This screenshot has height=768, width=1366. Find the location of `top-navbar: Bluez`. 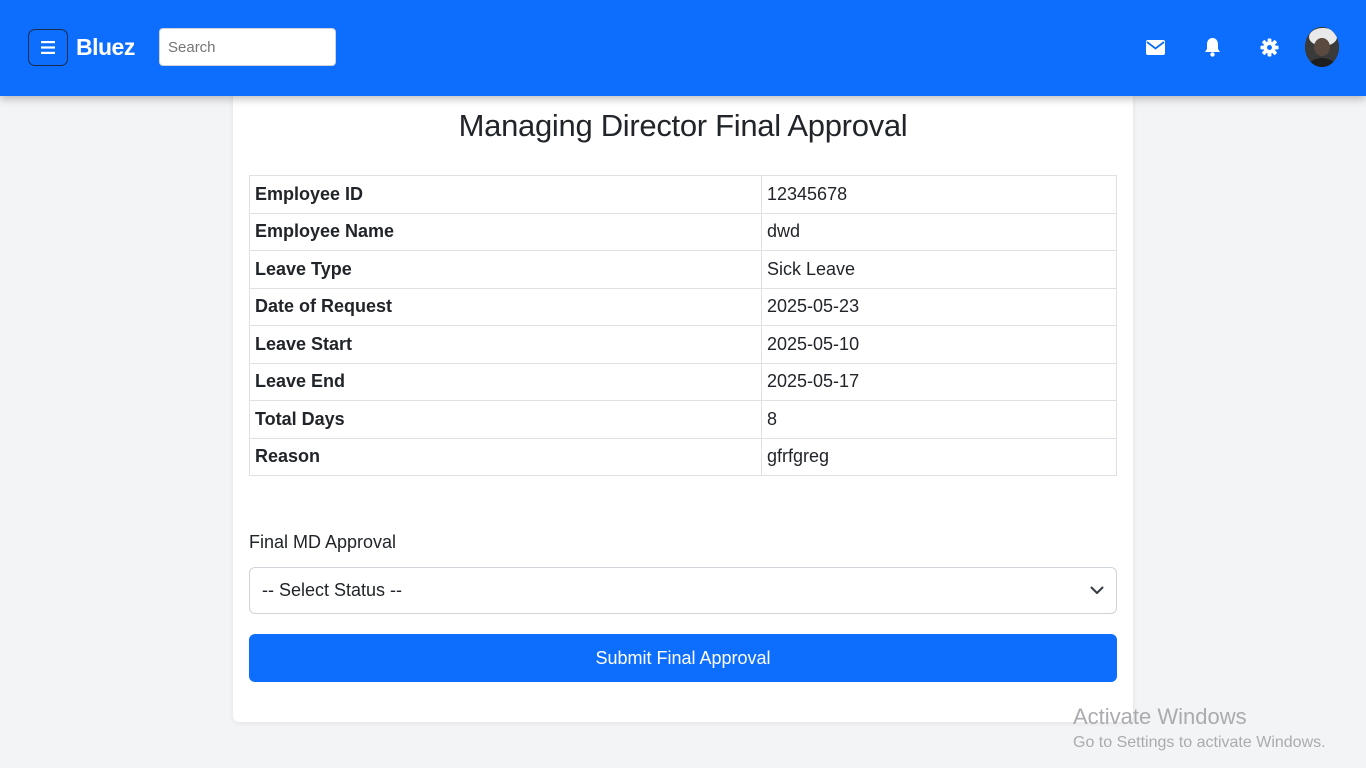

top-navbar: Bluez is located at coordinates (683, 48).